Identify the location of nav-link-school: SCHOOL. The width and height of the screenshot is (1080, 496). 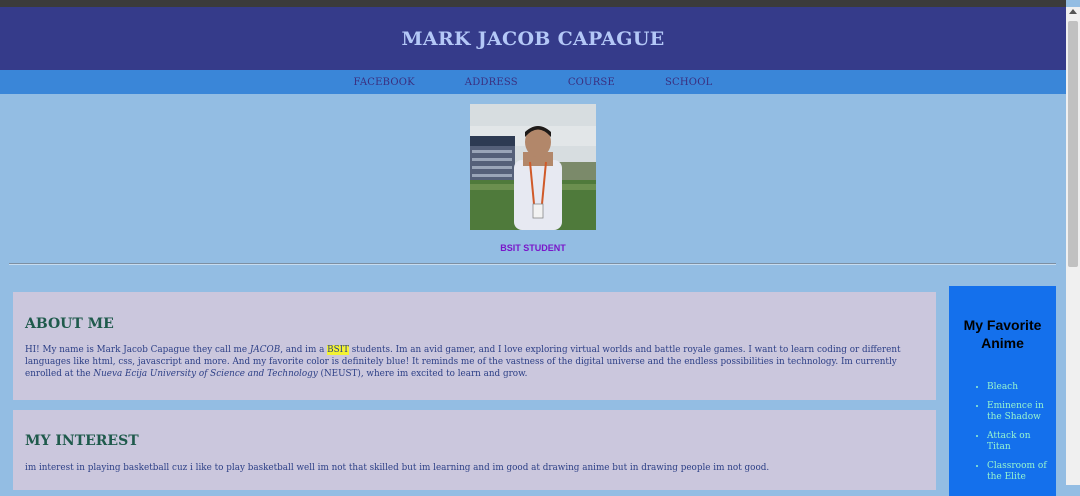
(688, 82).